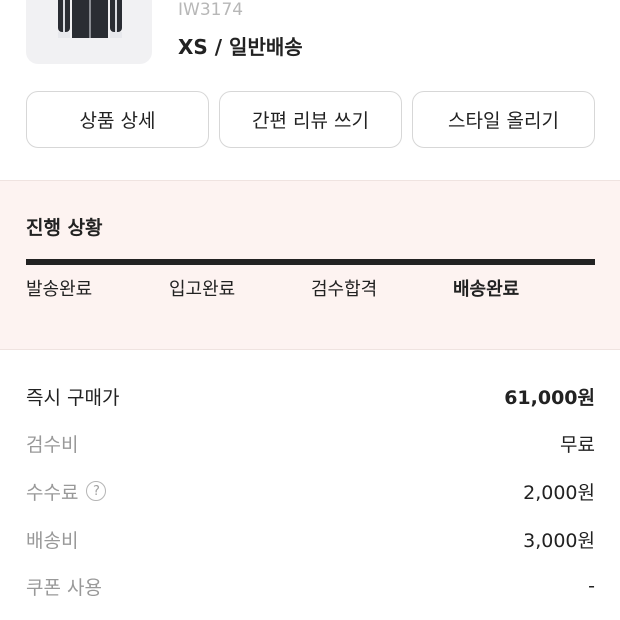  Describe the element at coordinates (310, 586) in the screenshot. I see `price-row-coupon: 쿠폰 사용 -` at that location.